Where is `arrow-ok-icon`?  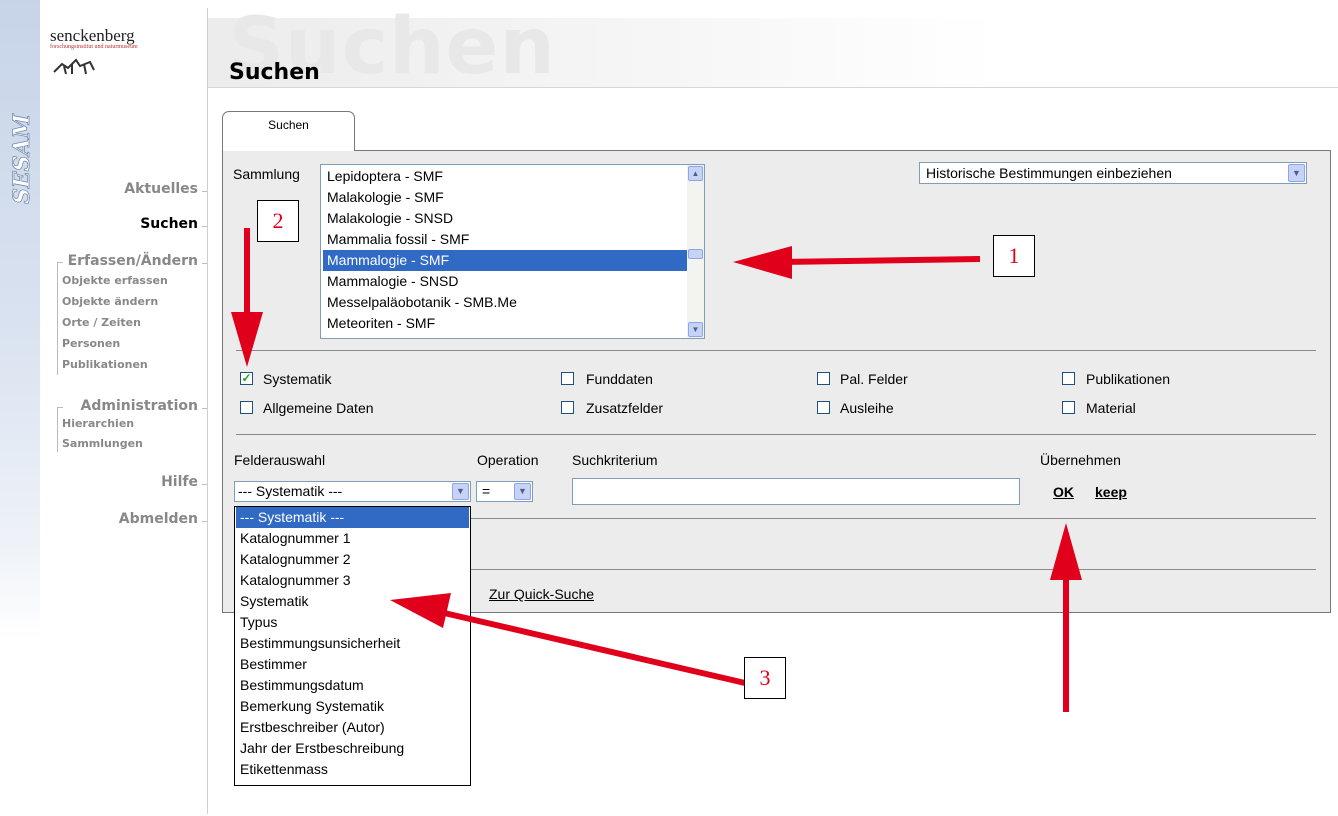 arrow-ok-icon is located at coordinates (1066, 617).